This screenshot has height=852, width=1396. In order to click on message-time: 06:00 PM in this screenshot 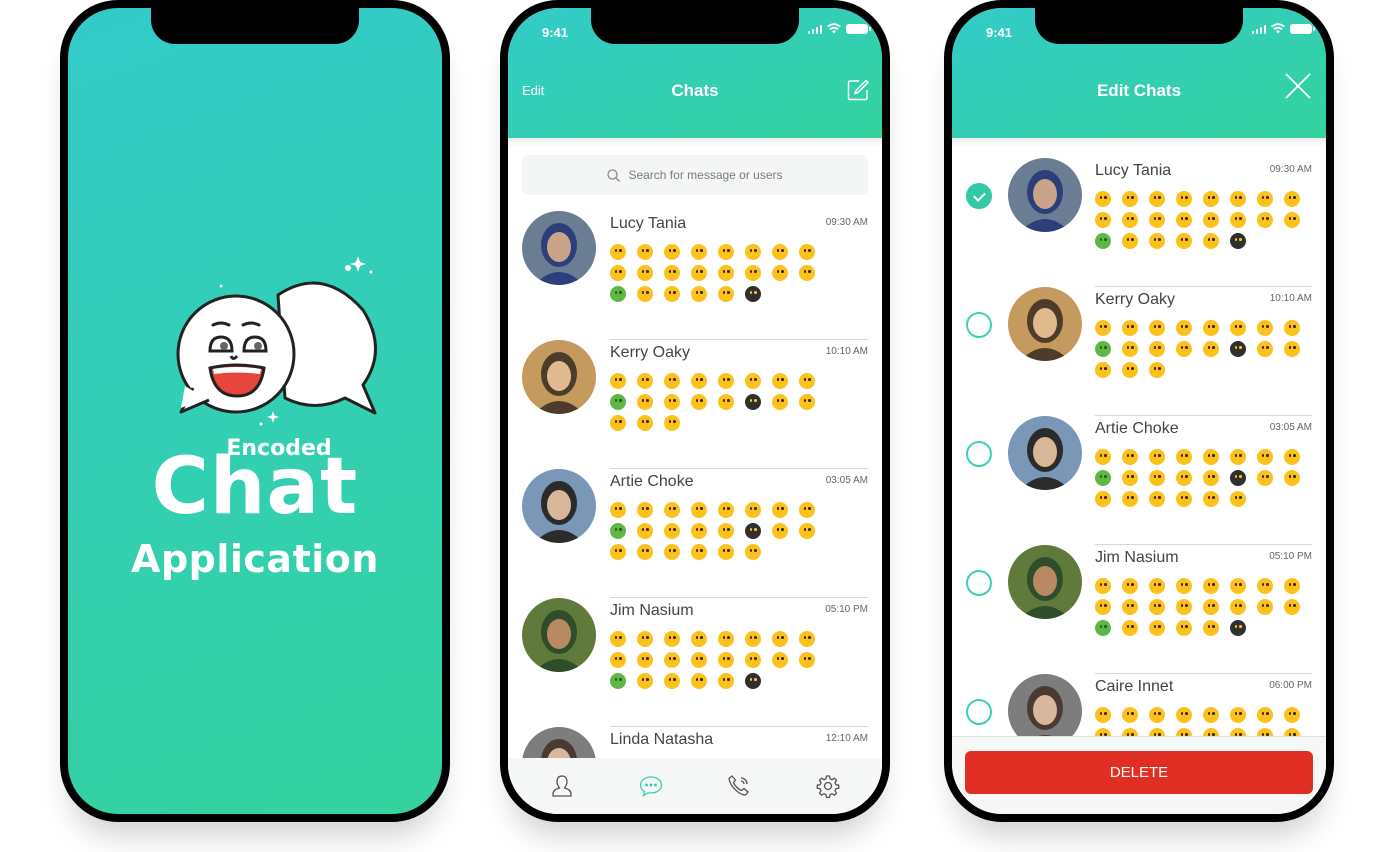, I will do `click(1290, 685)`.